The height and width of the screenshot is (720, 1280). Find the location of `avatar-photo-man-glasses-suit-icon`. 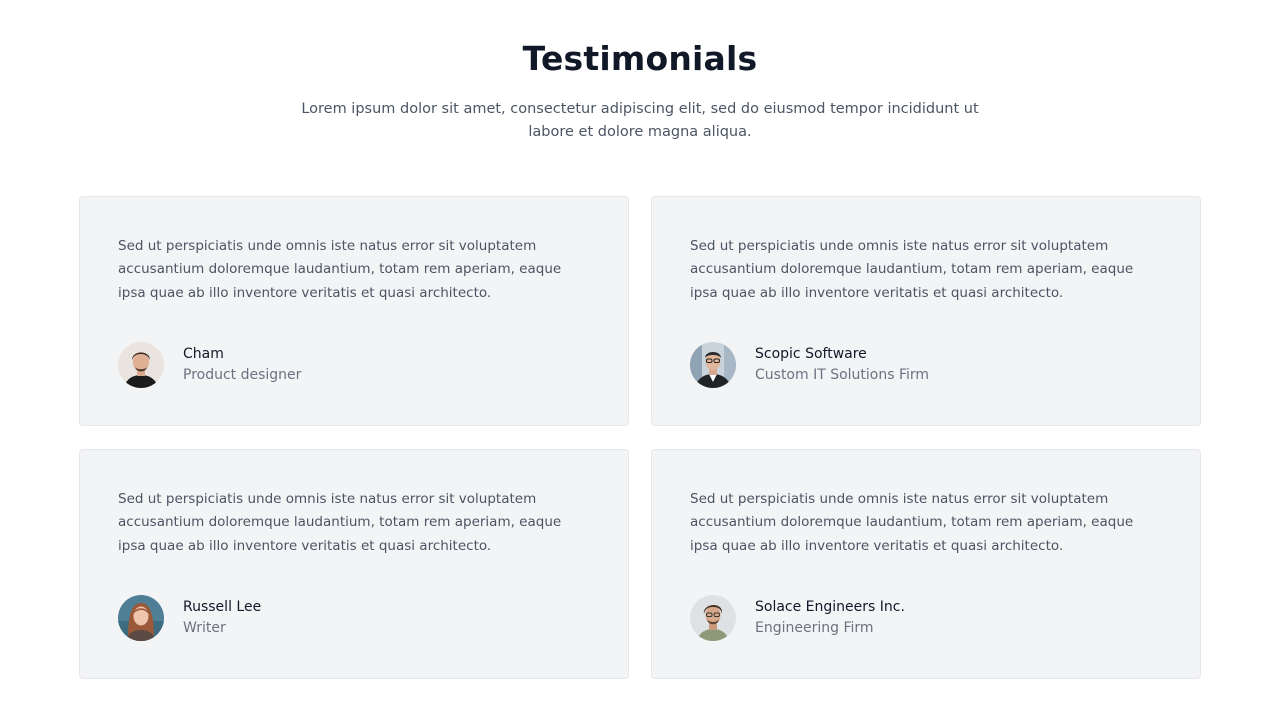

avatar-photo-man-glasses-suit-icon is located at coordinates (713, 365).